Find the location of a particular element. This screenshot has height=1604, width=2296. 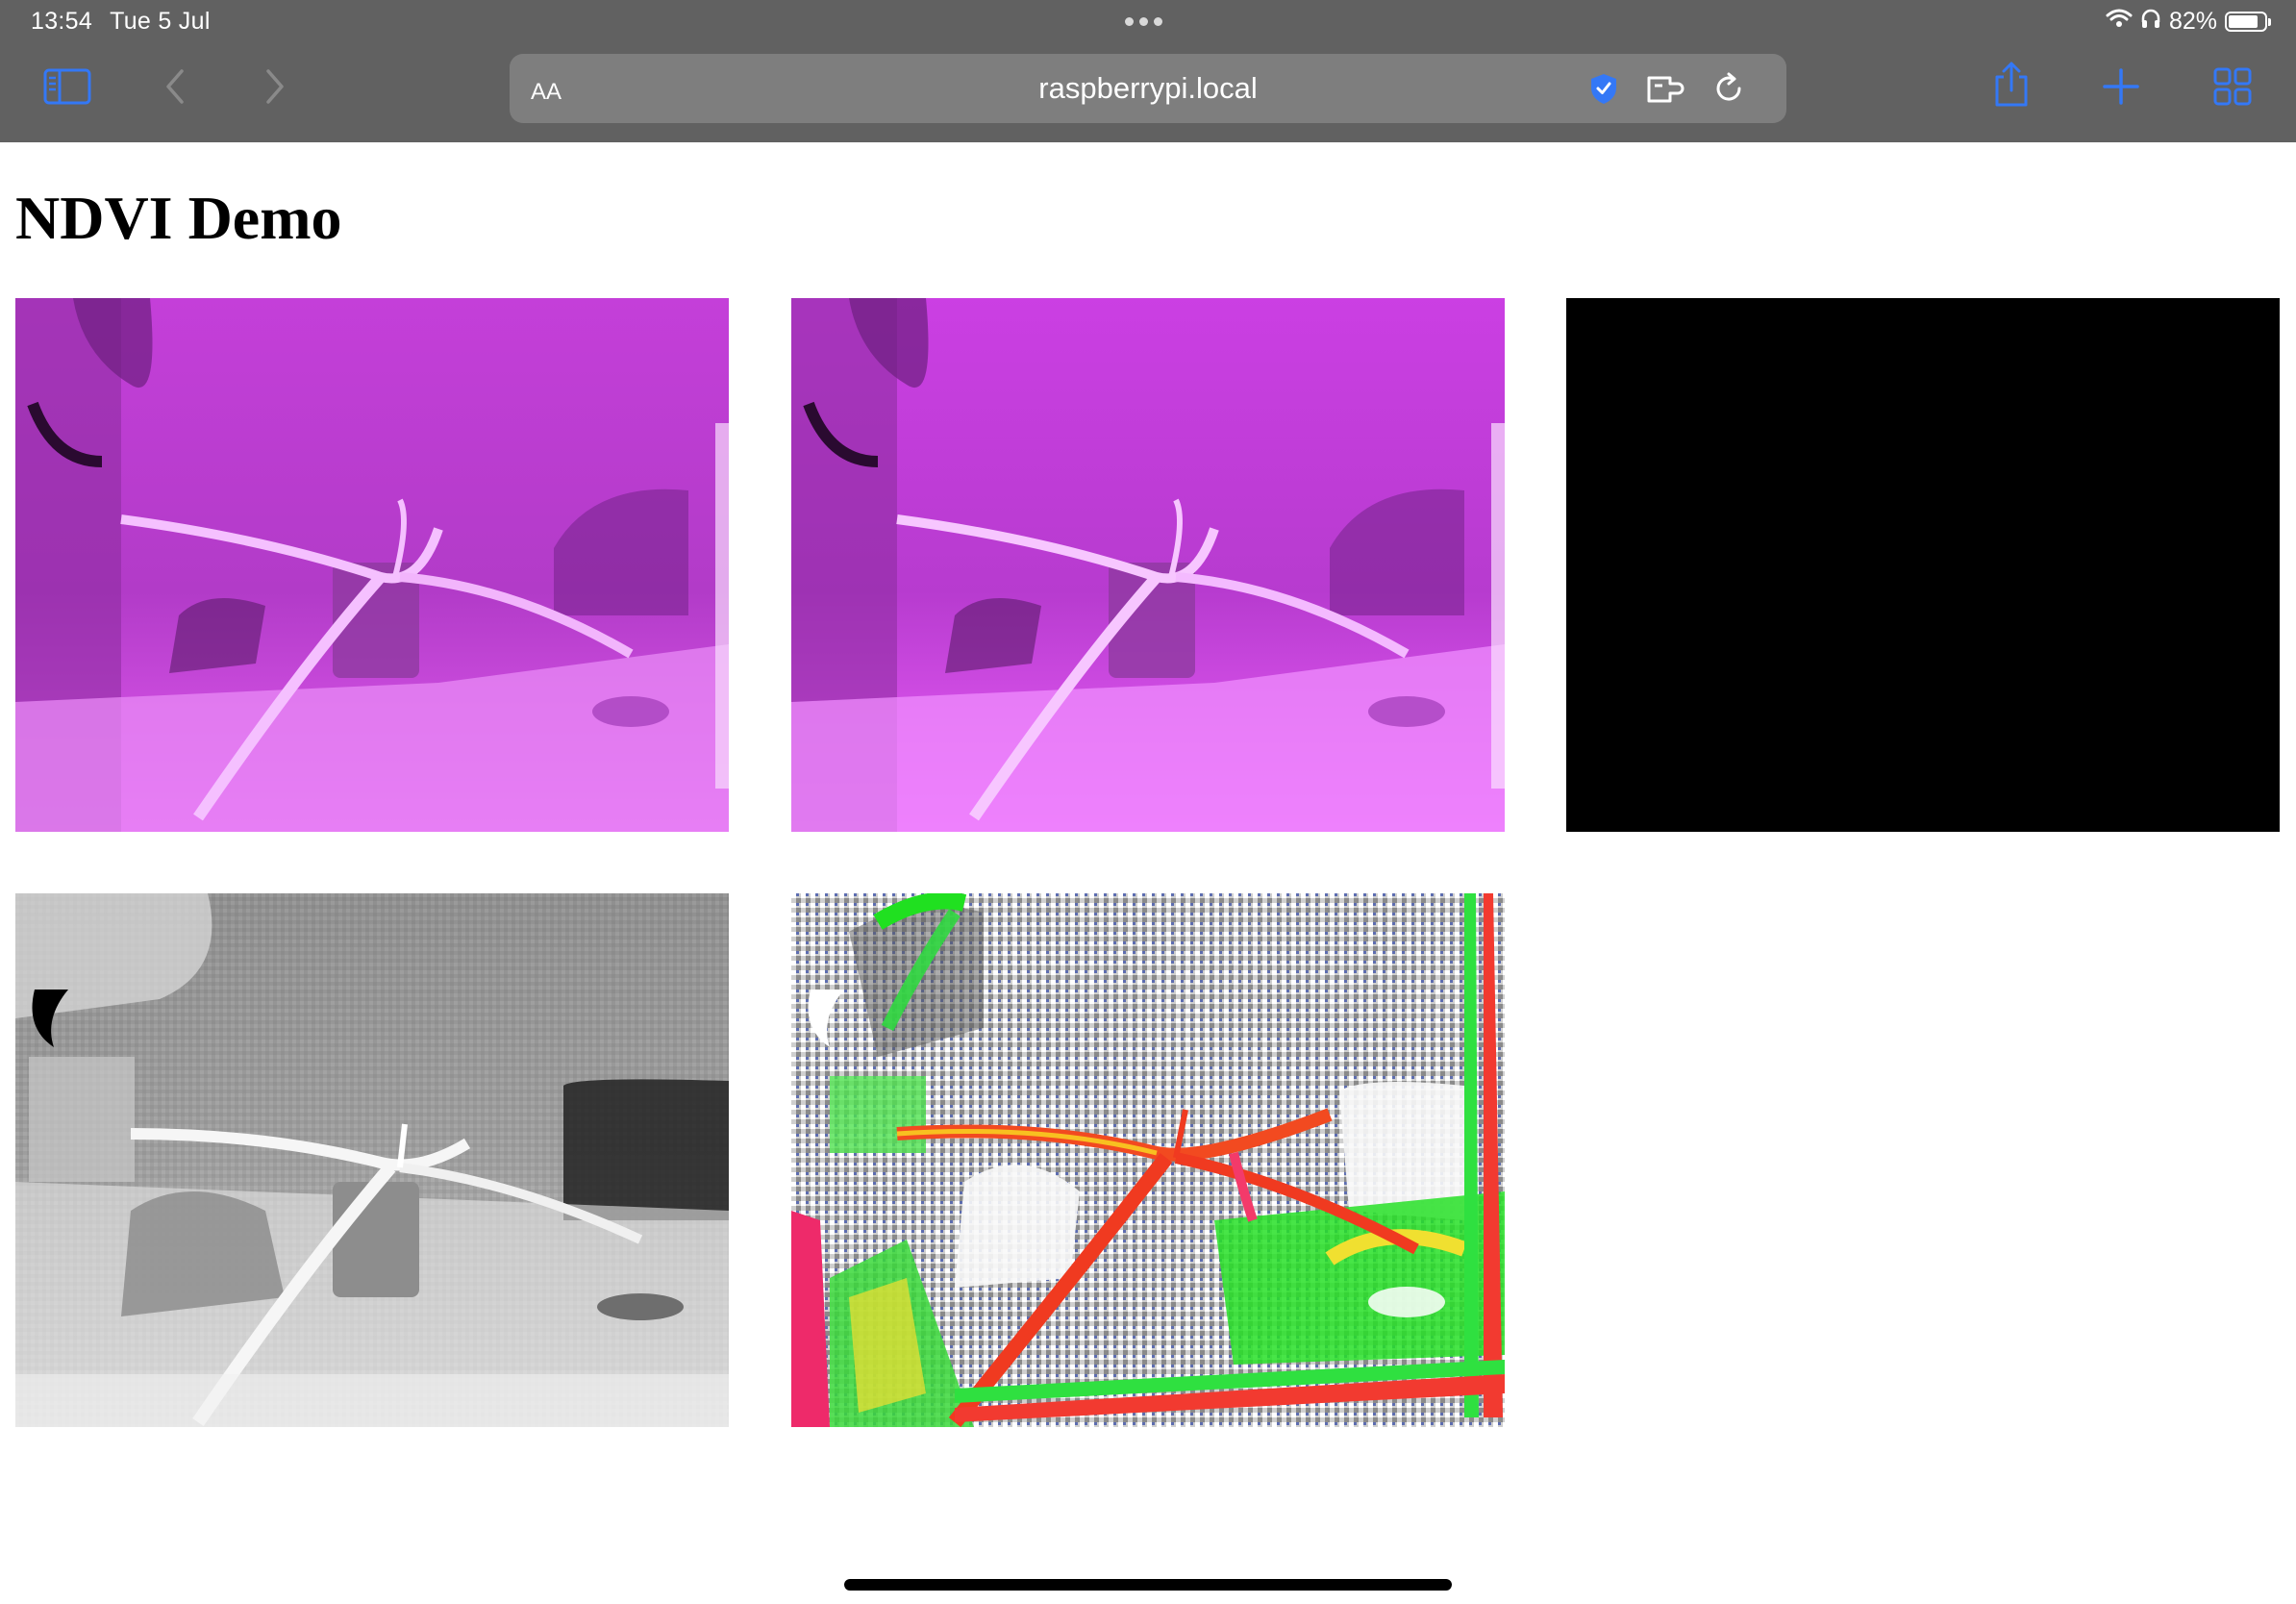

browser-toolbar: 13:54 Tue 5 Jul 82% AA raspberrypi.local is located at coordinates (1148, 71).